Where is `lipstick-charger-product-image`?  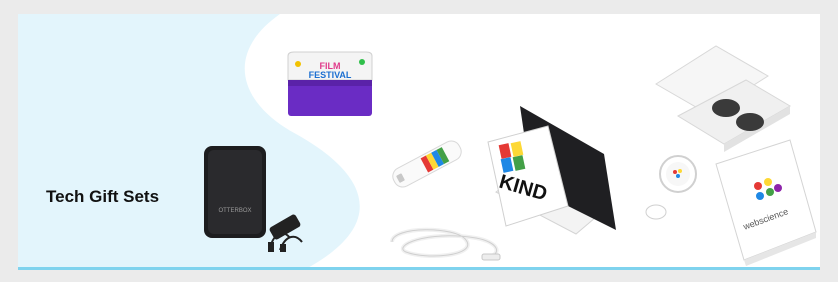
lipstick-charger-product-image is located at coordinates (427, 164).